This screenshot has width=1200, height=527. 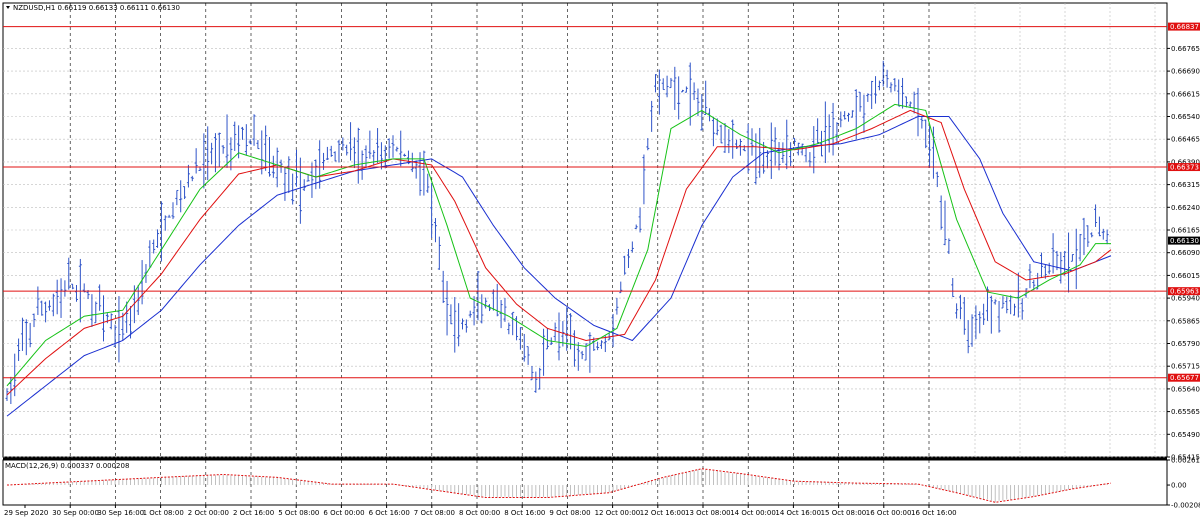 I want to click on x-tick-label: 14 Oct 00:00, so click(x=753, y=513).